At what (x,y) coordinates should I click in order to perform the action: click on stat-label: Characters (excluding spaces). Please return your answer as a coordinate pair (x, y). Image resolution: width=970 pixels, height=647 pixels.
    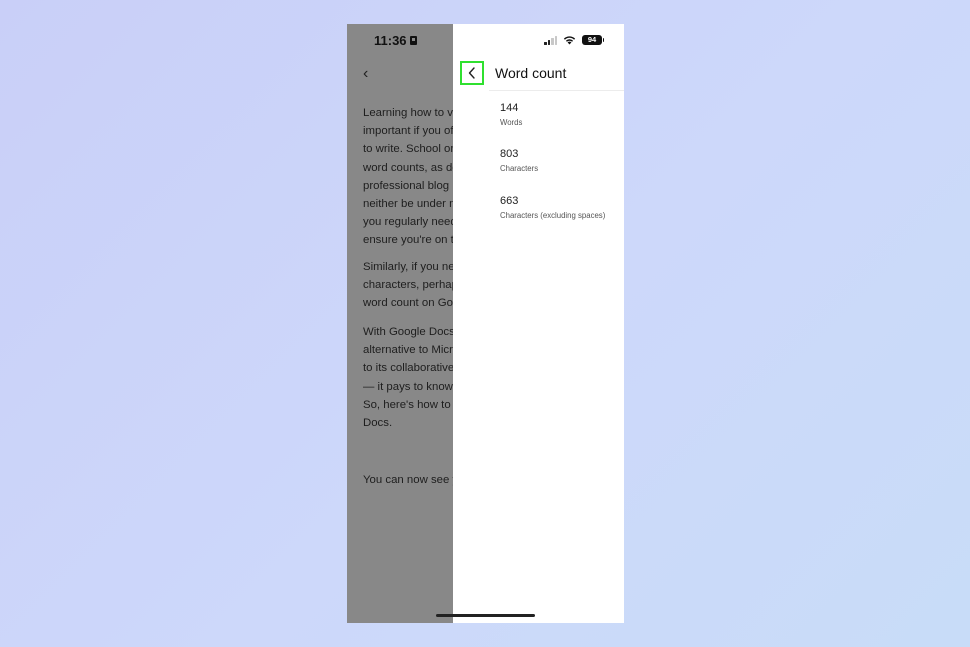
    Looking at the image, I should click on (553, 215).